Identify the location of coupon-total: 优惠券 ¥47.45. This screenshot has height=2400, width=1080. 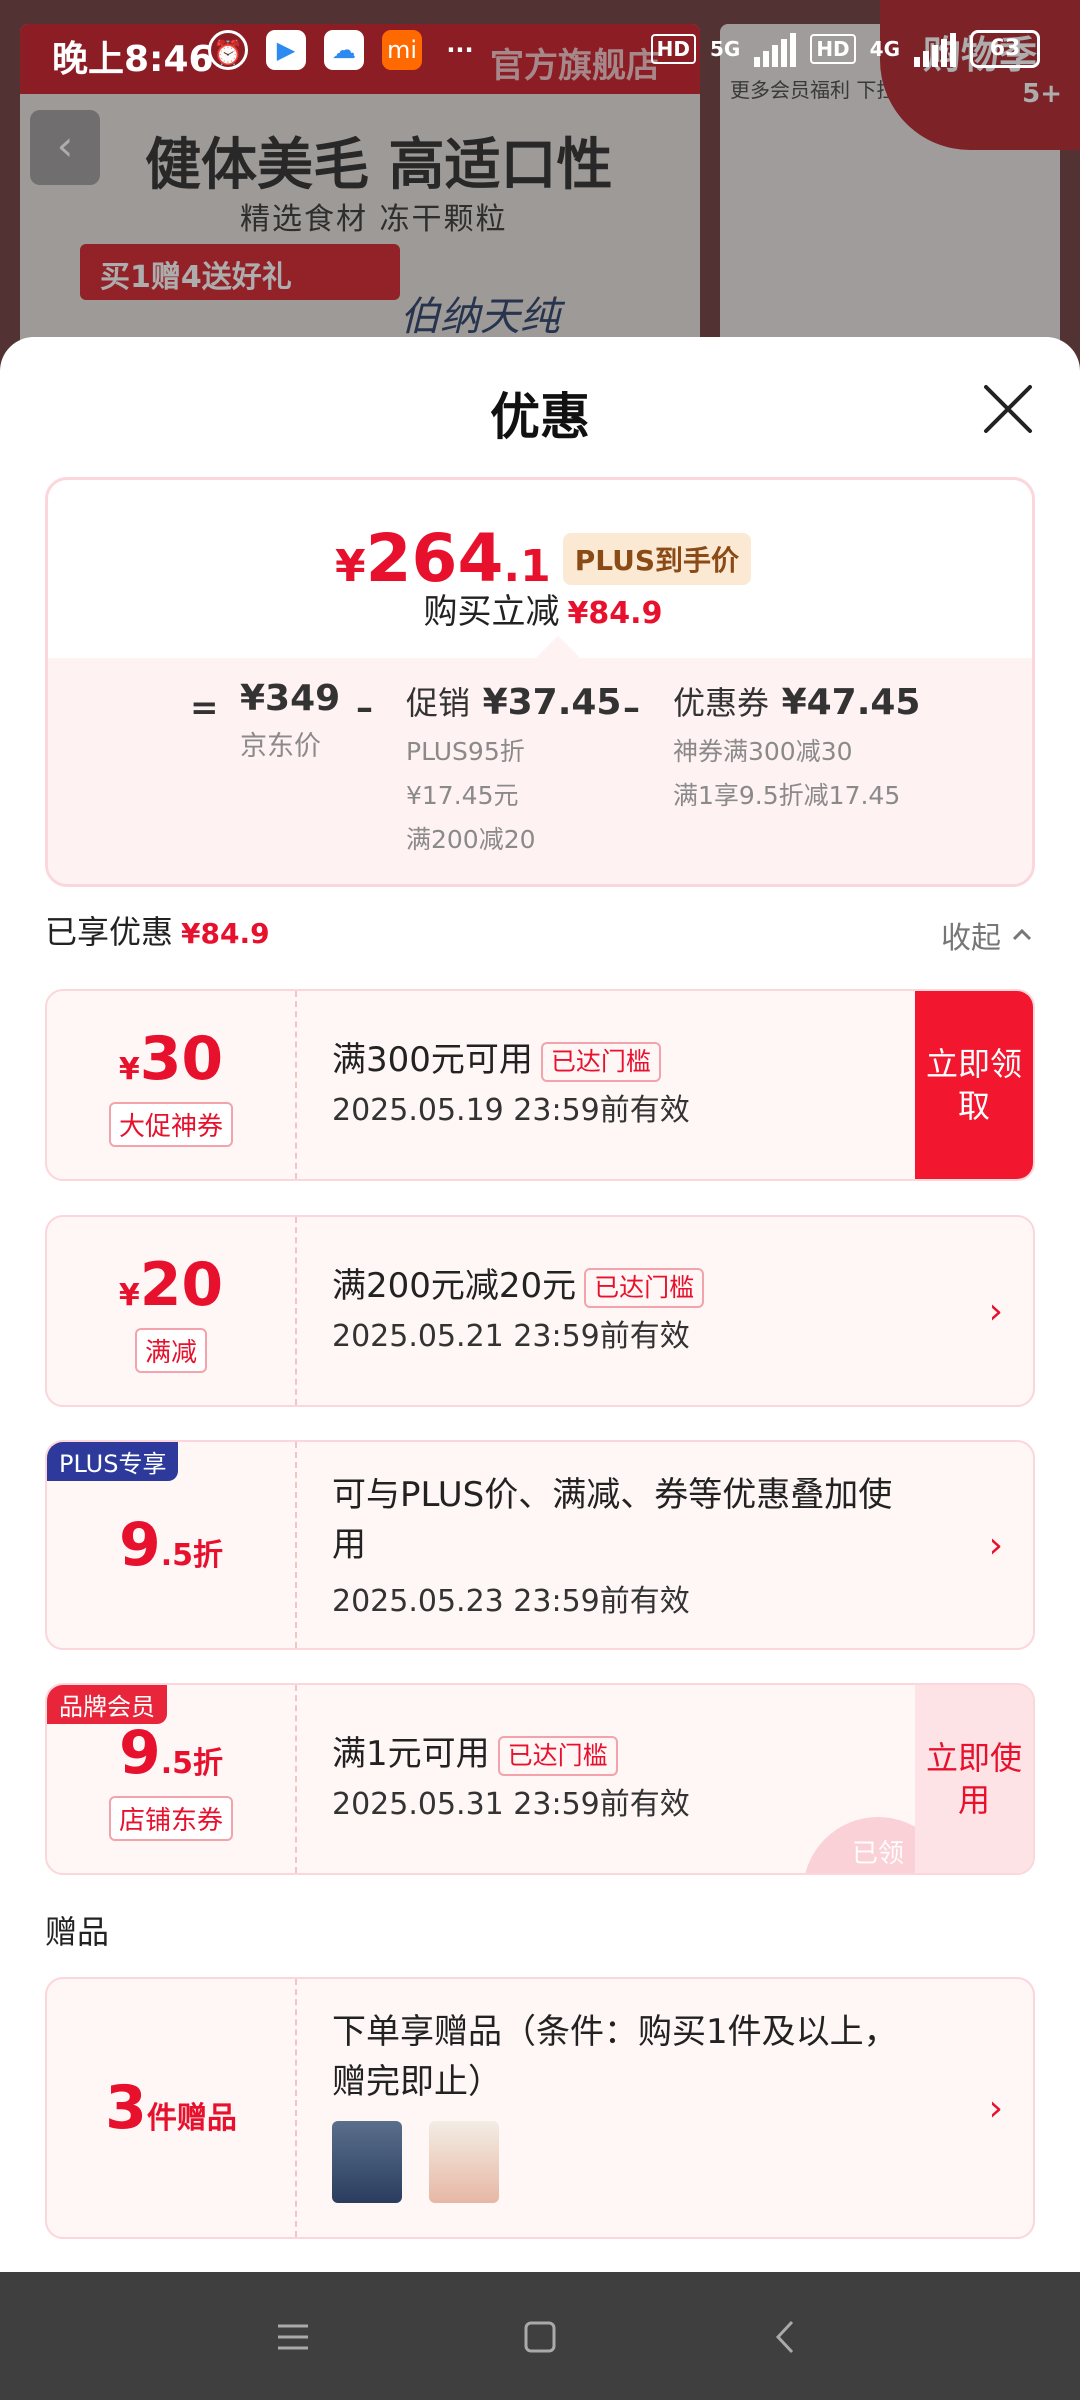
(796, 701).